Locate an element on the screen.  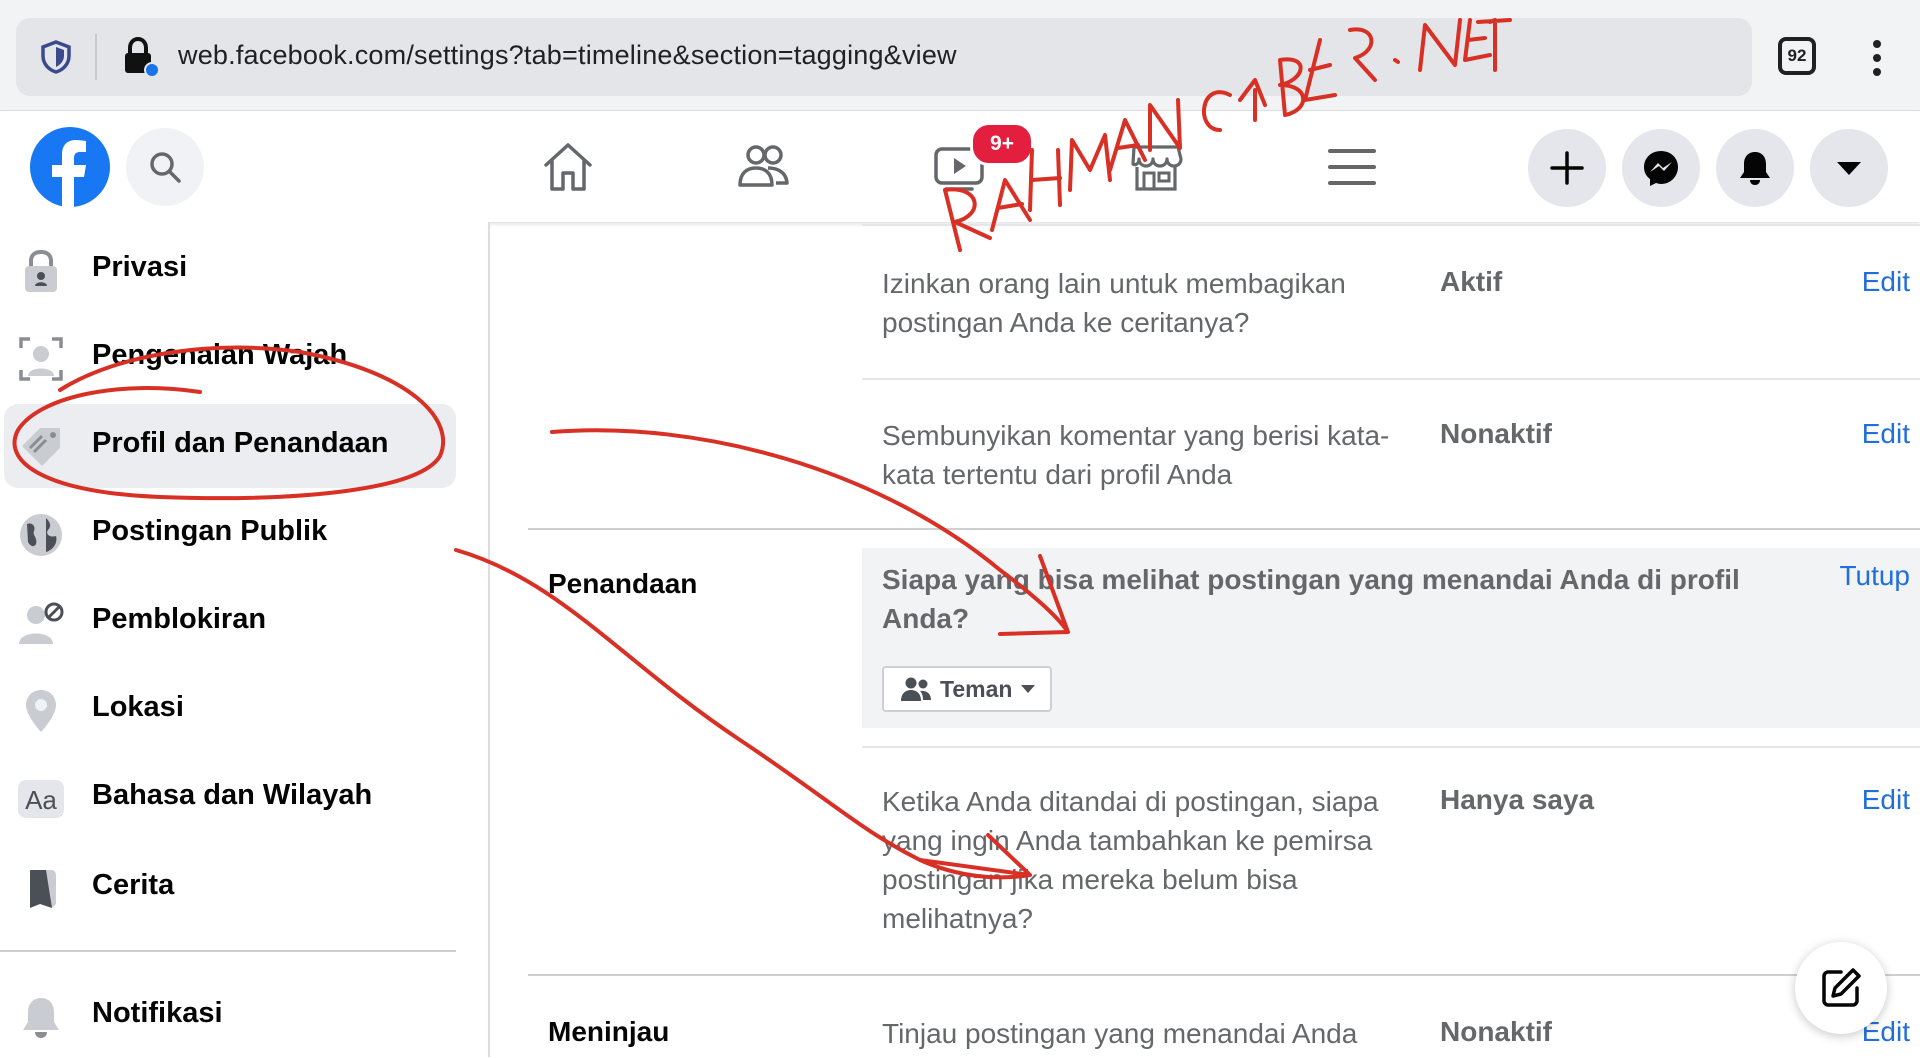
sidebar-item-notifications: Notifikasi is located at coordinates (230, 1016).